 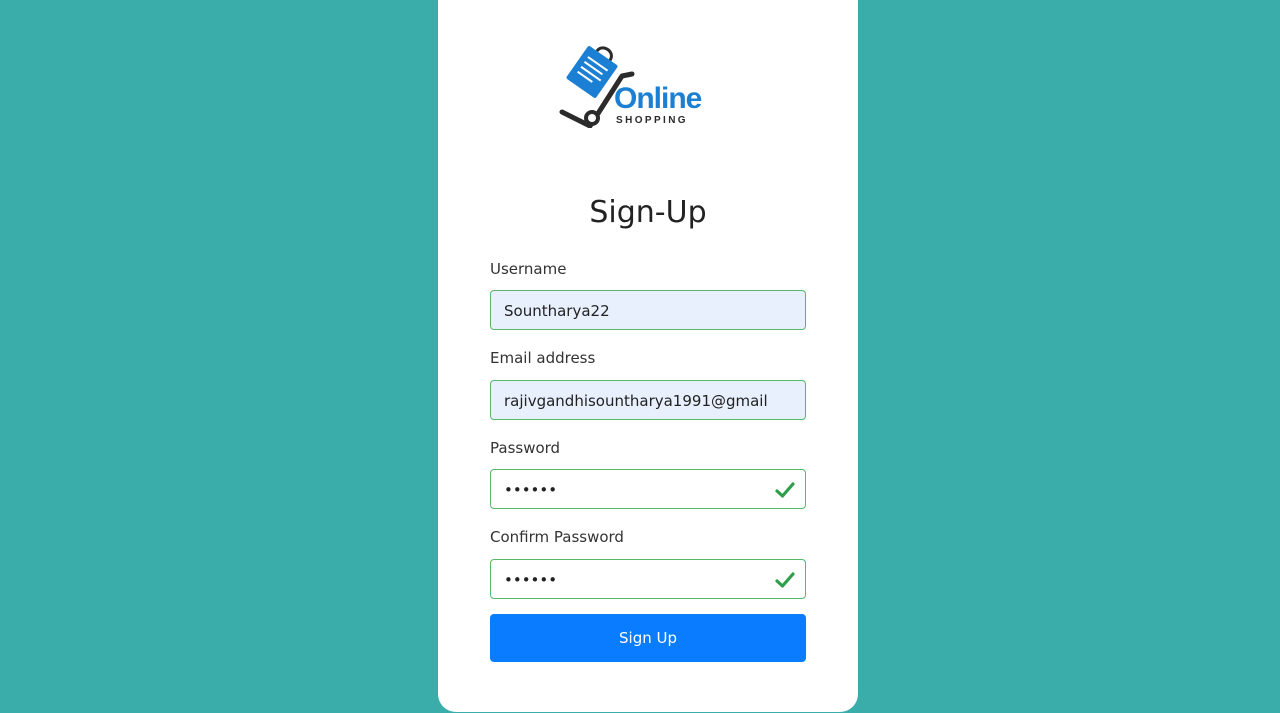 What do you see at coordinates (652, 120) in the screenshot?
I see `brand-subtitle: SHOPPING` at bounding box center [652, 120].